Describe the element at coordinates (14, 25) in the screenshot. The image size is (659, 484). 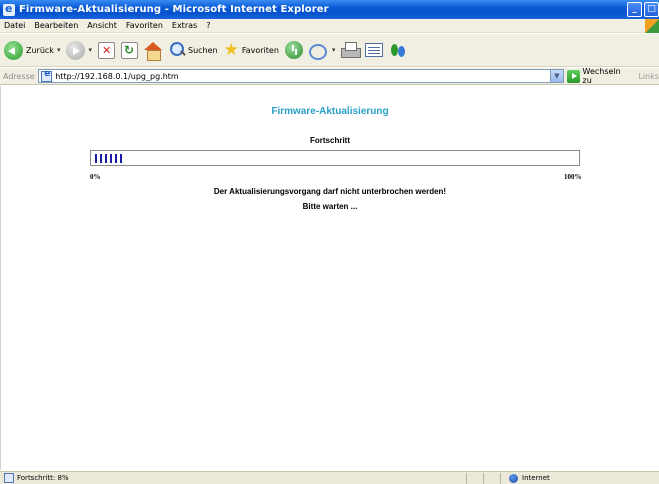
I see `menu-datei: Datei` at that location.